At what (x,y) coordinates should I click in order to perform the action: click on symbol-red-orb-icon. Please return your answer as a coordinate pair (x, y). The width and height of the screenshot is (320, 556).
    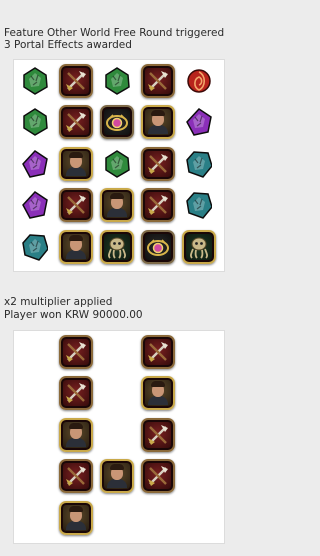
    Looking at the image, I should click on (199, 81).